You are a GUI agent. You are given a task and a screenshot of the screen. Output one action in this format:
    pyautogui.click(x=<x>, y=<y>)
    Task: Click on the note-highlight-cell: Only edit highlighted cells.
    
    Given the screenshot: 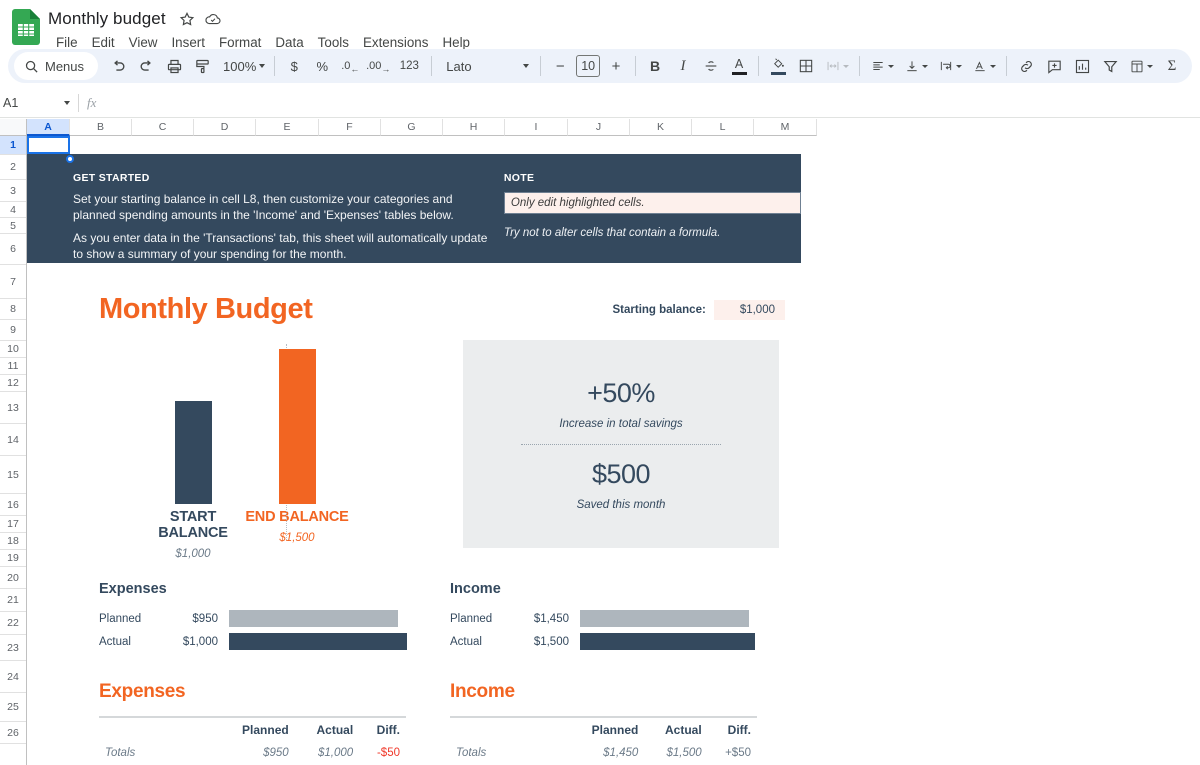 What is the action you would take?
    pyautogui.click(x=652, y=203)
    